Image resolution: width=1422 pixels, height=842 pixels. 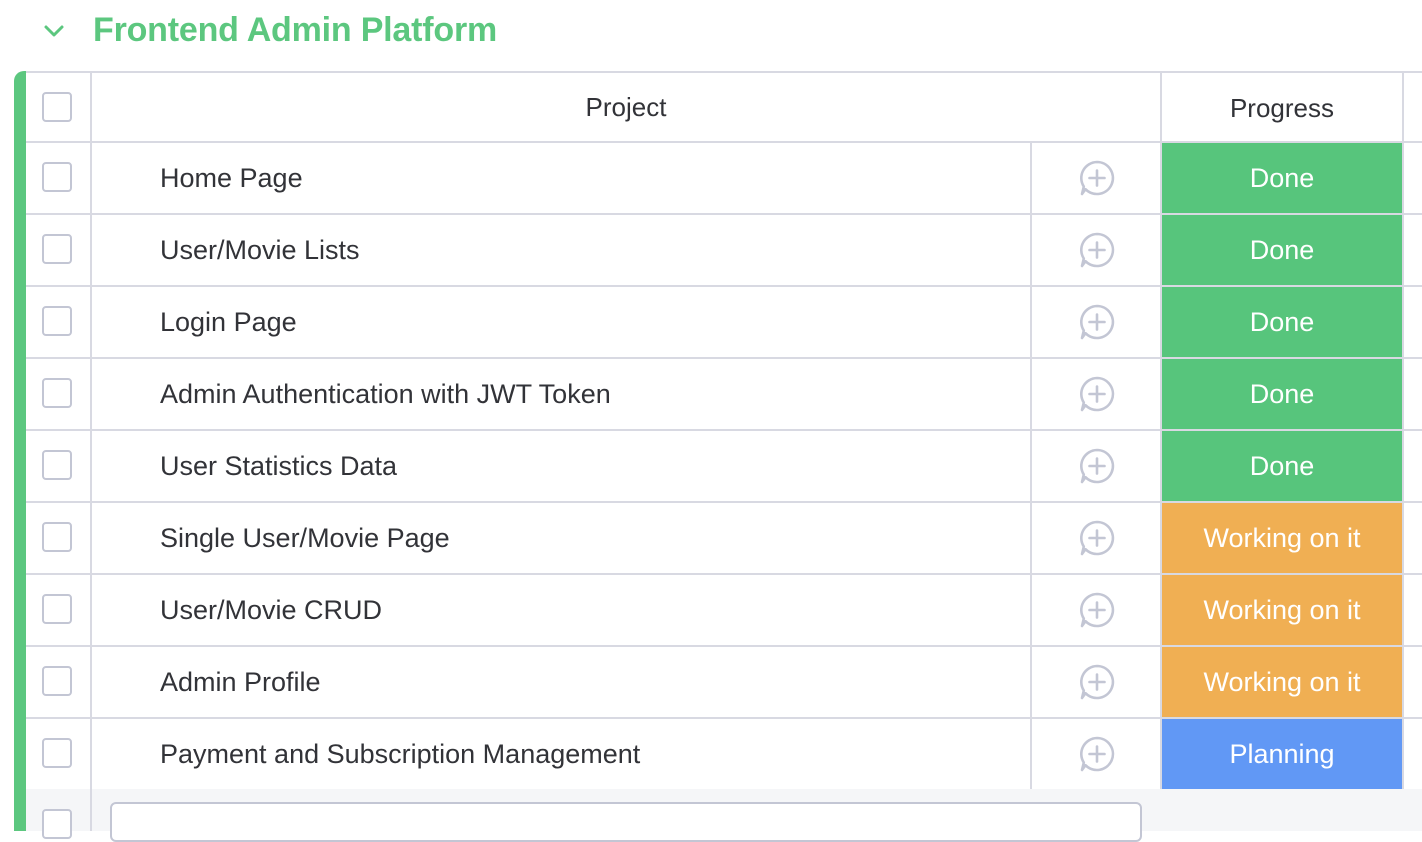 I want to click on table-header-row: Project Progress, so click(x=724, y=107).